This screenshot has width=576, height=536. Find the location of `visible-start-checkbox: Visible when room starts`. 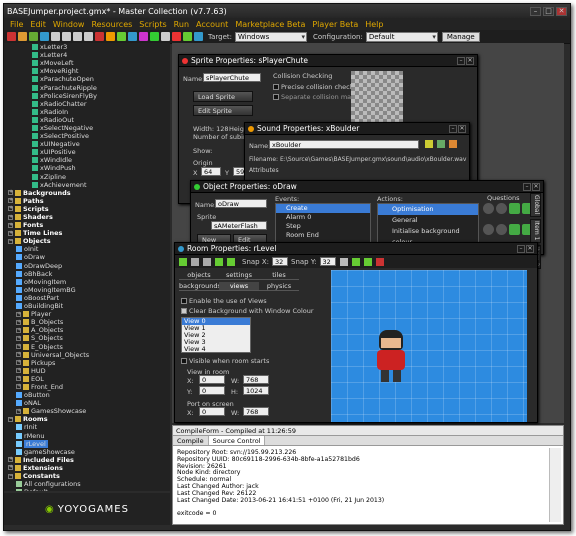

visible-start-checkbox: Visible when room starts is located at coordinates (225, 361).